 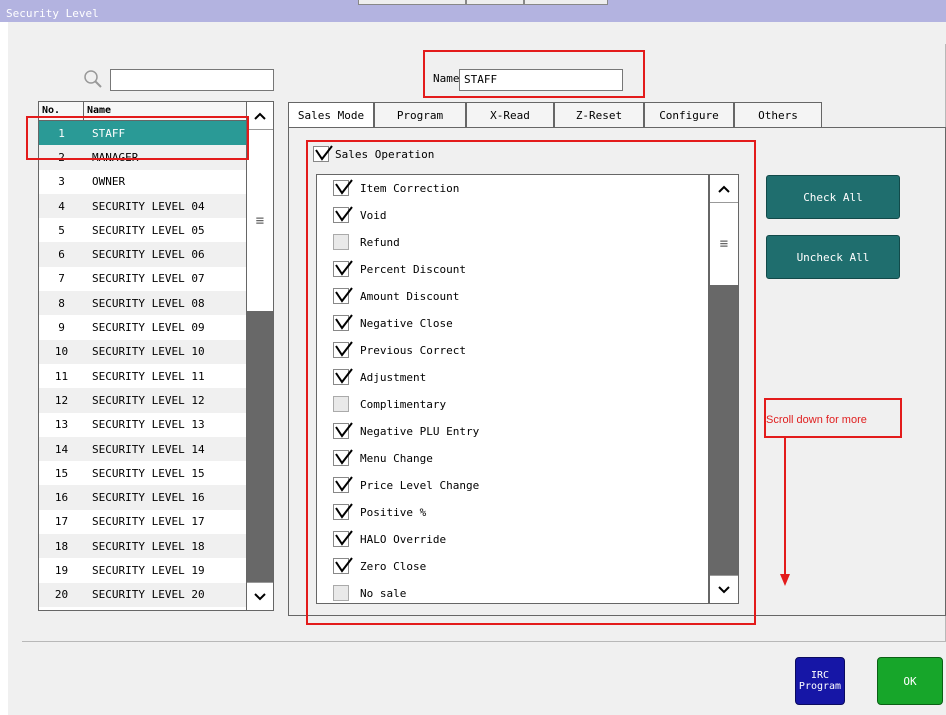 I want to click on search-input, so click(x=192, y=80).